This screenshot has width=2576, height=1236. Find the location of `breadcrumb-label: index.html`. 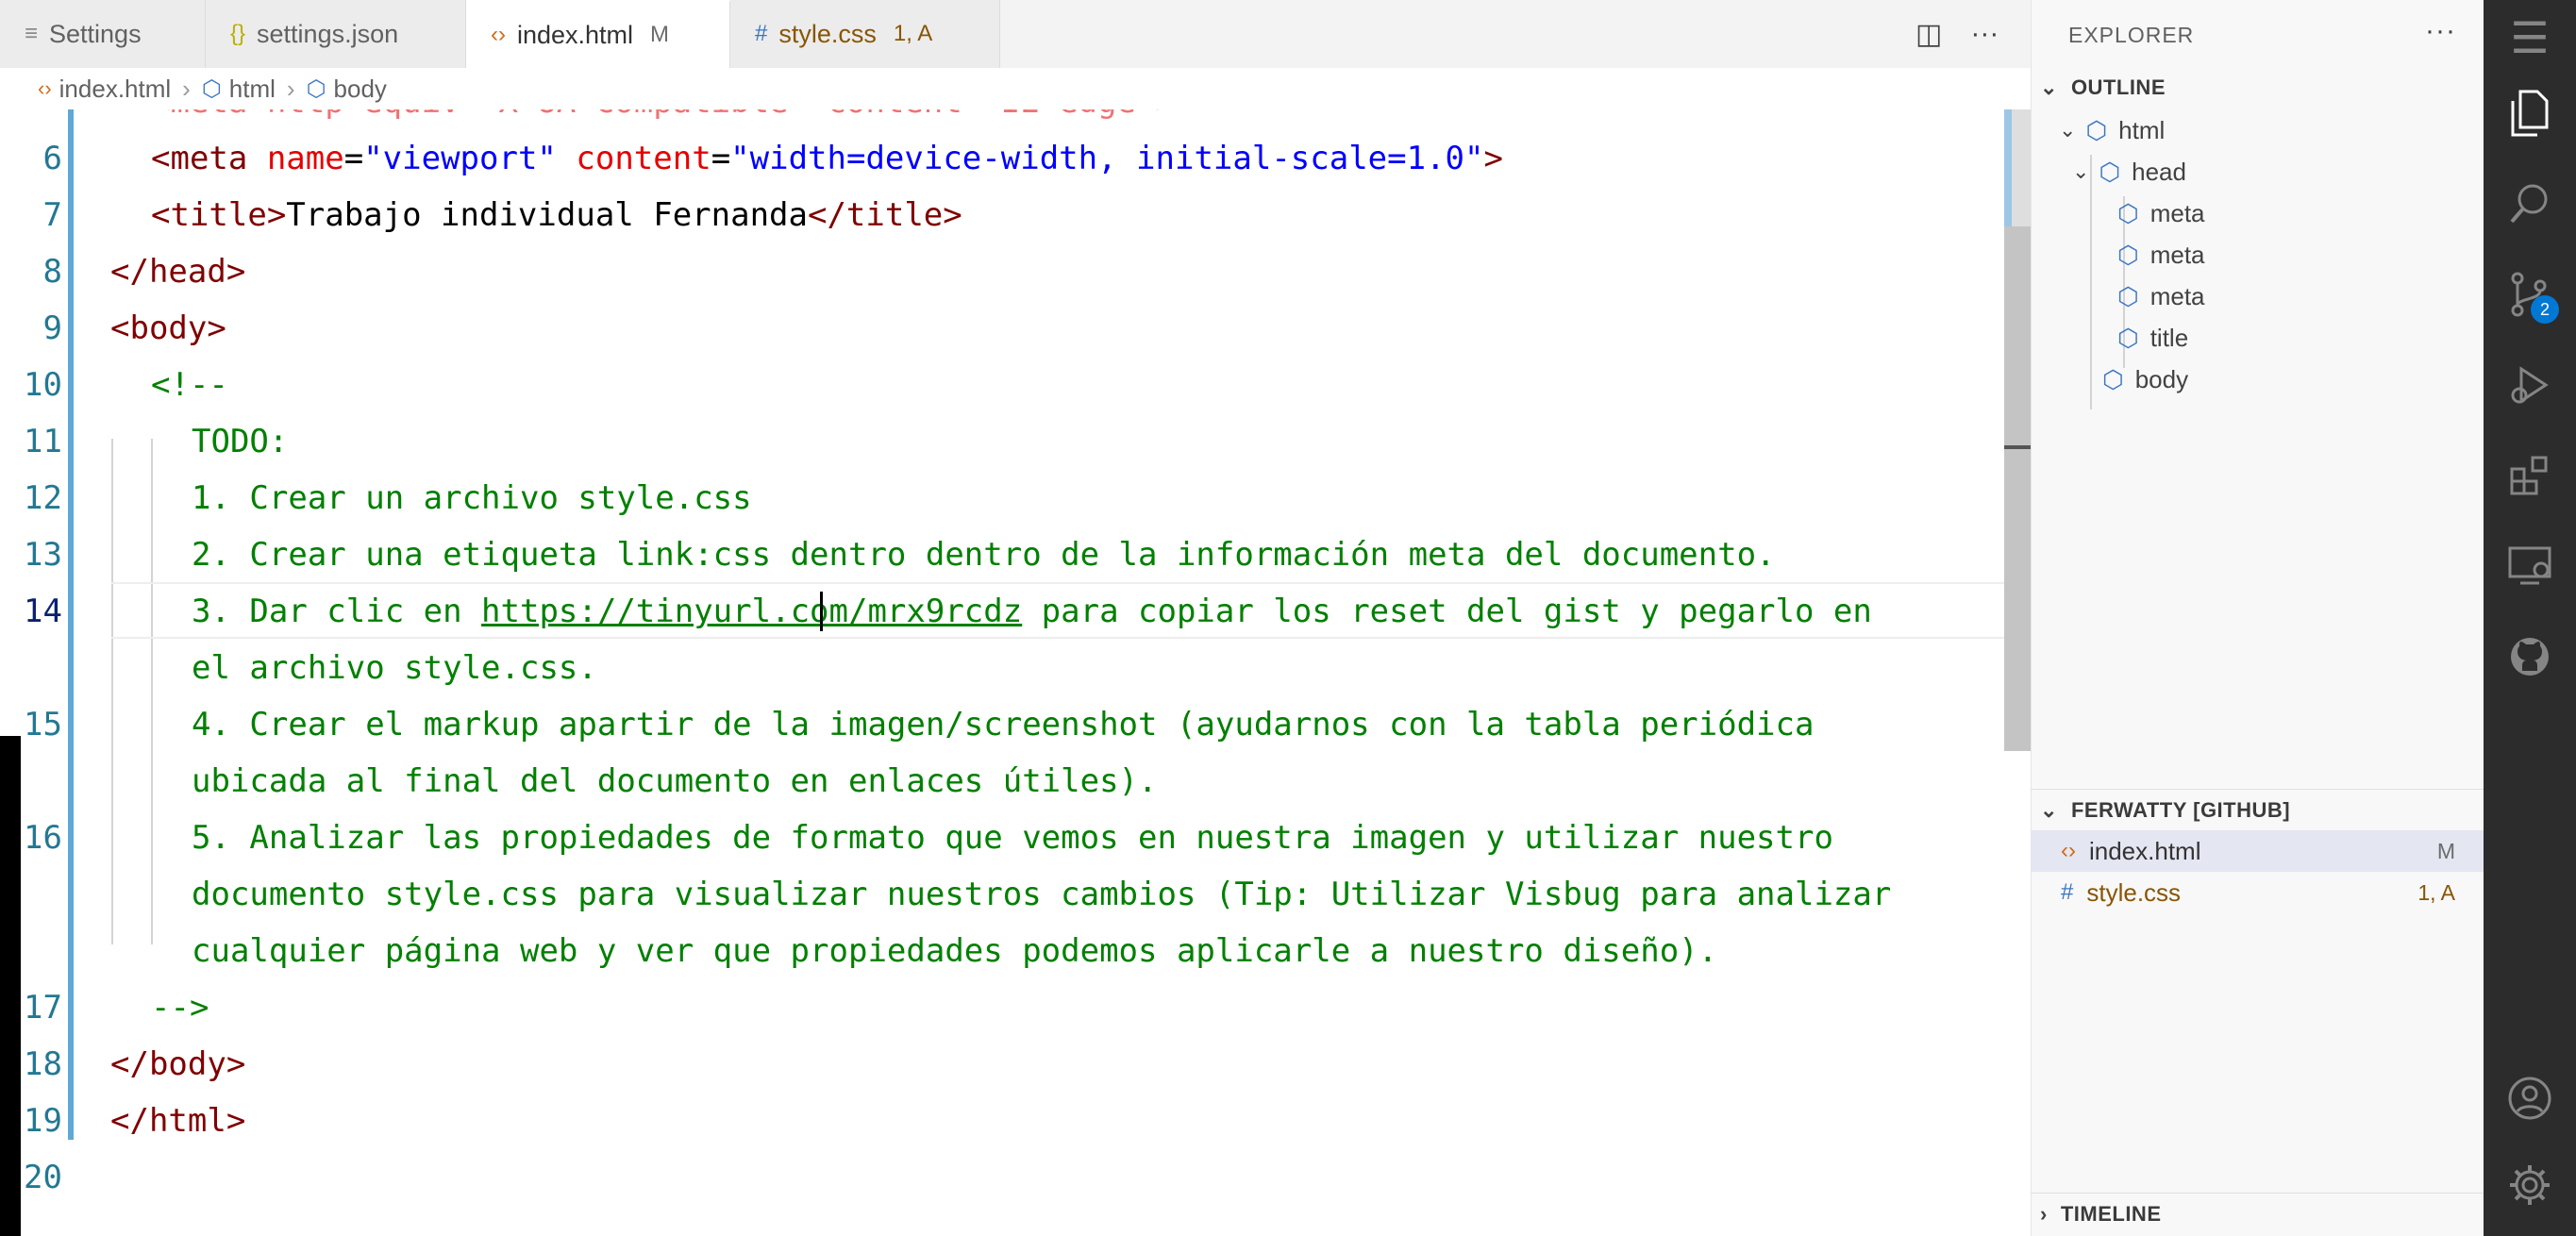

breadcrumb-label: index.html is located at coordinates (115, 88).